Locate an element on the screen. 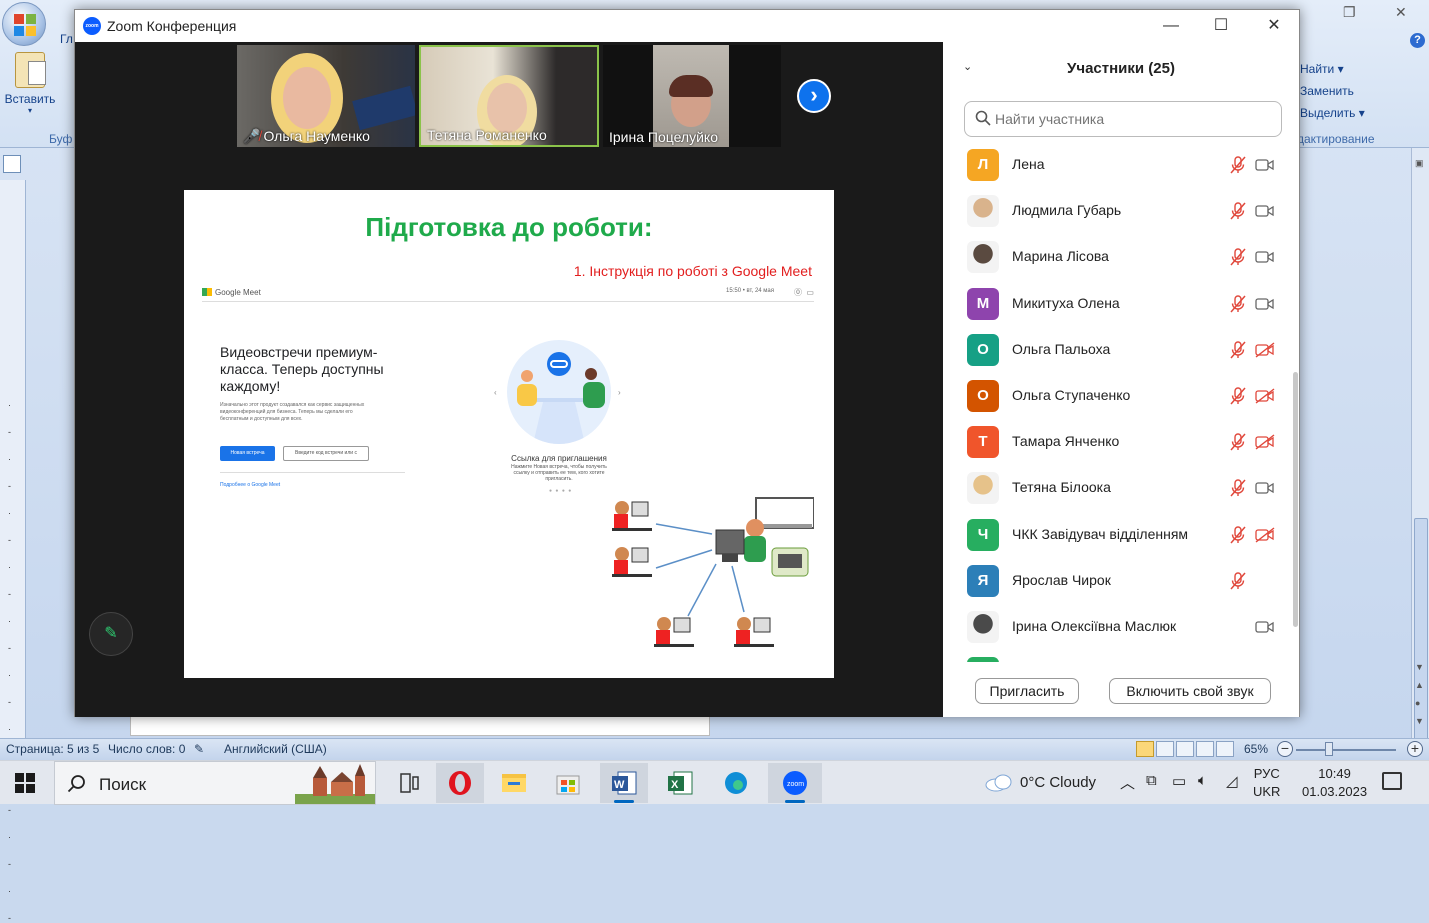  participant-row: Т Тамара Янченко is located at coordinates (1113, 442).